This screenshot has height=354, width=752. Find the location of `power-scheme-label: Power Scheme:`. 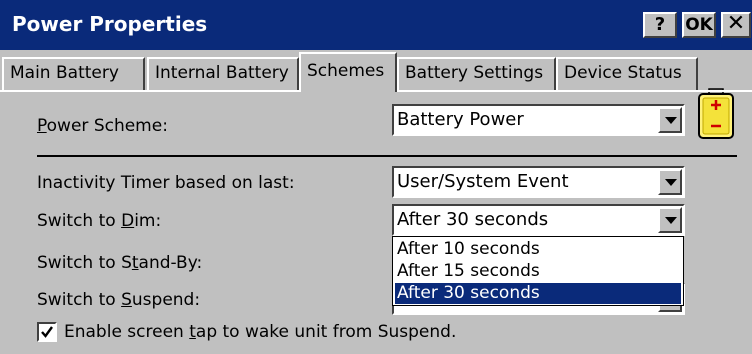

power-scheme-label: Power Scheme: is located at coordinates (102, 126).